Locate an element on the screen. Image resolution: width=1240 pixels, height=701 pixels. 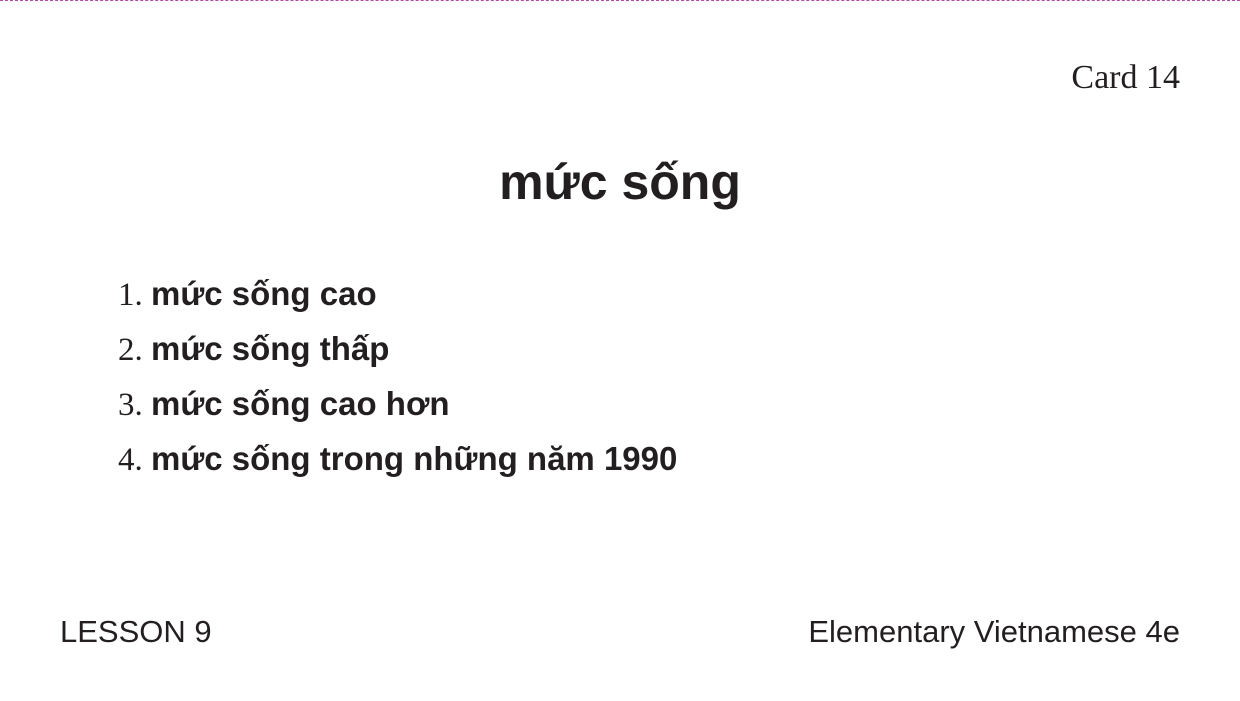
list-item-number: 3. is located at coordinates (134, 405).